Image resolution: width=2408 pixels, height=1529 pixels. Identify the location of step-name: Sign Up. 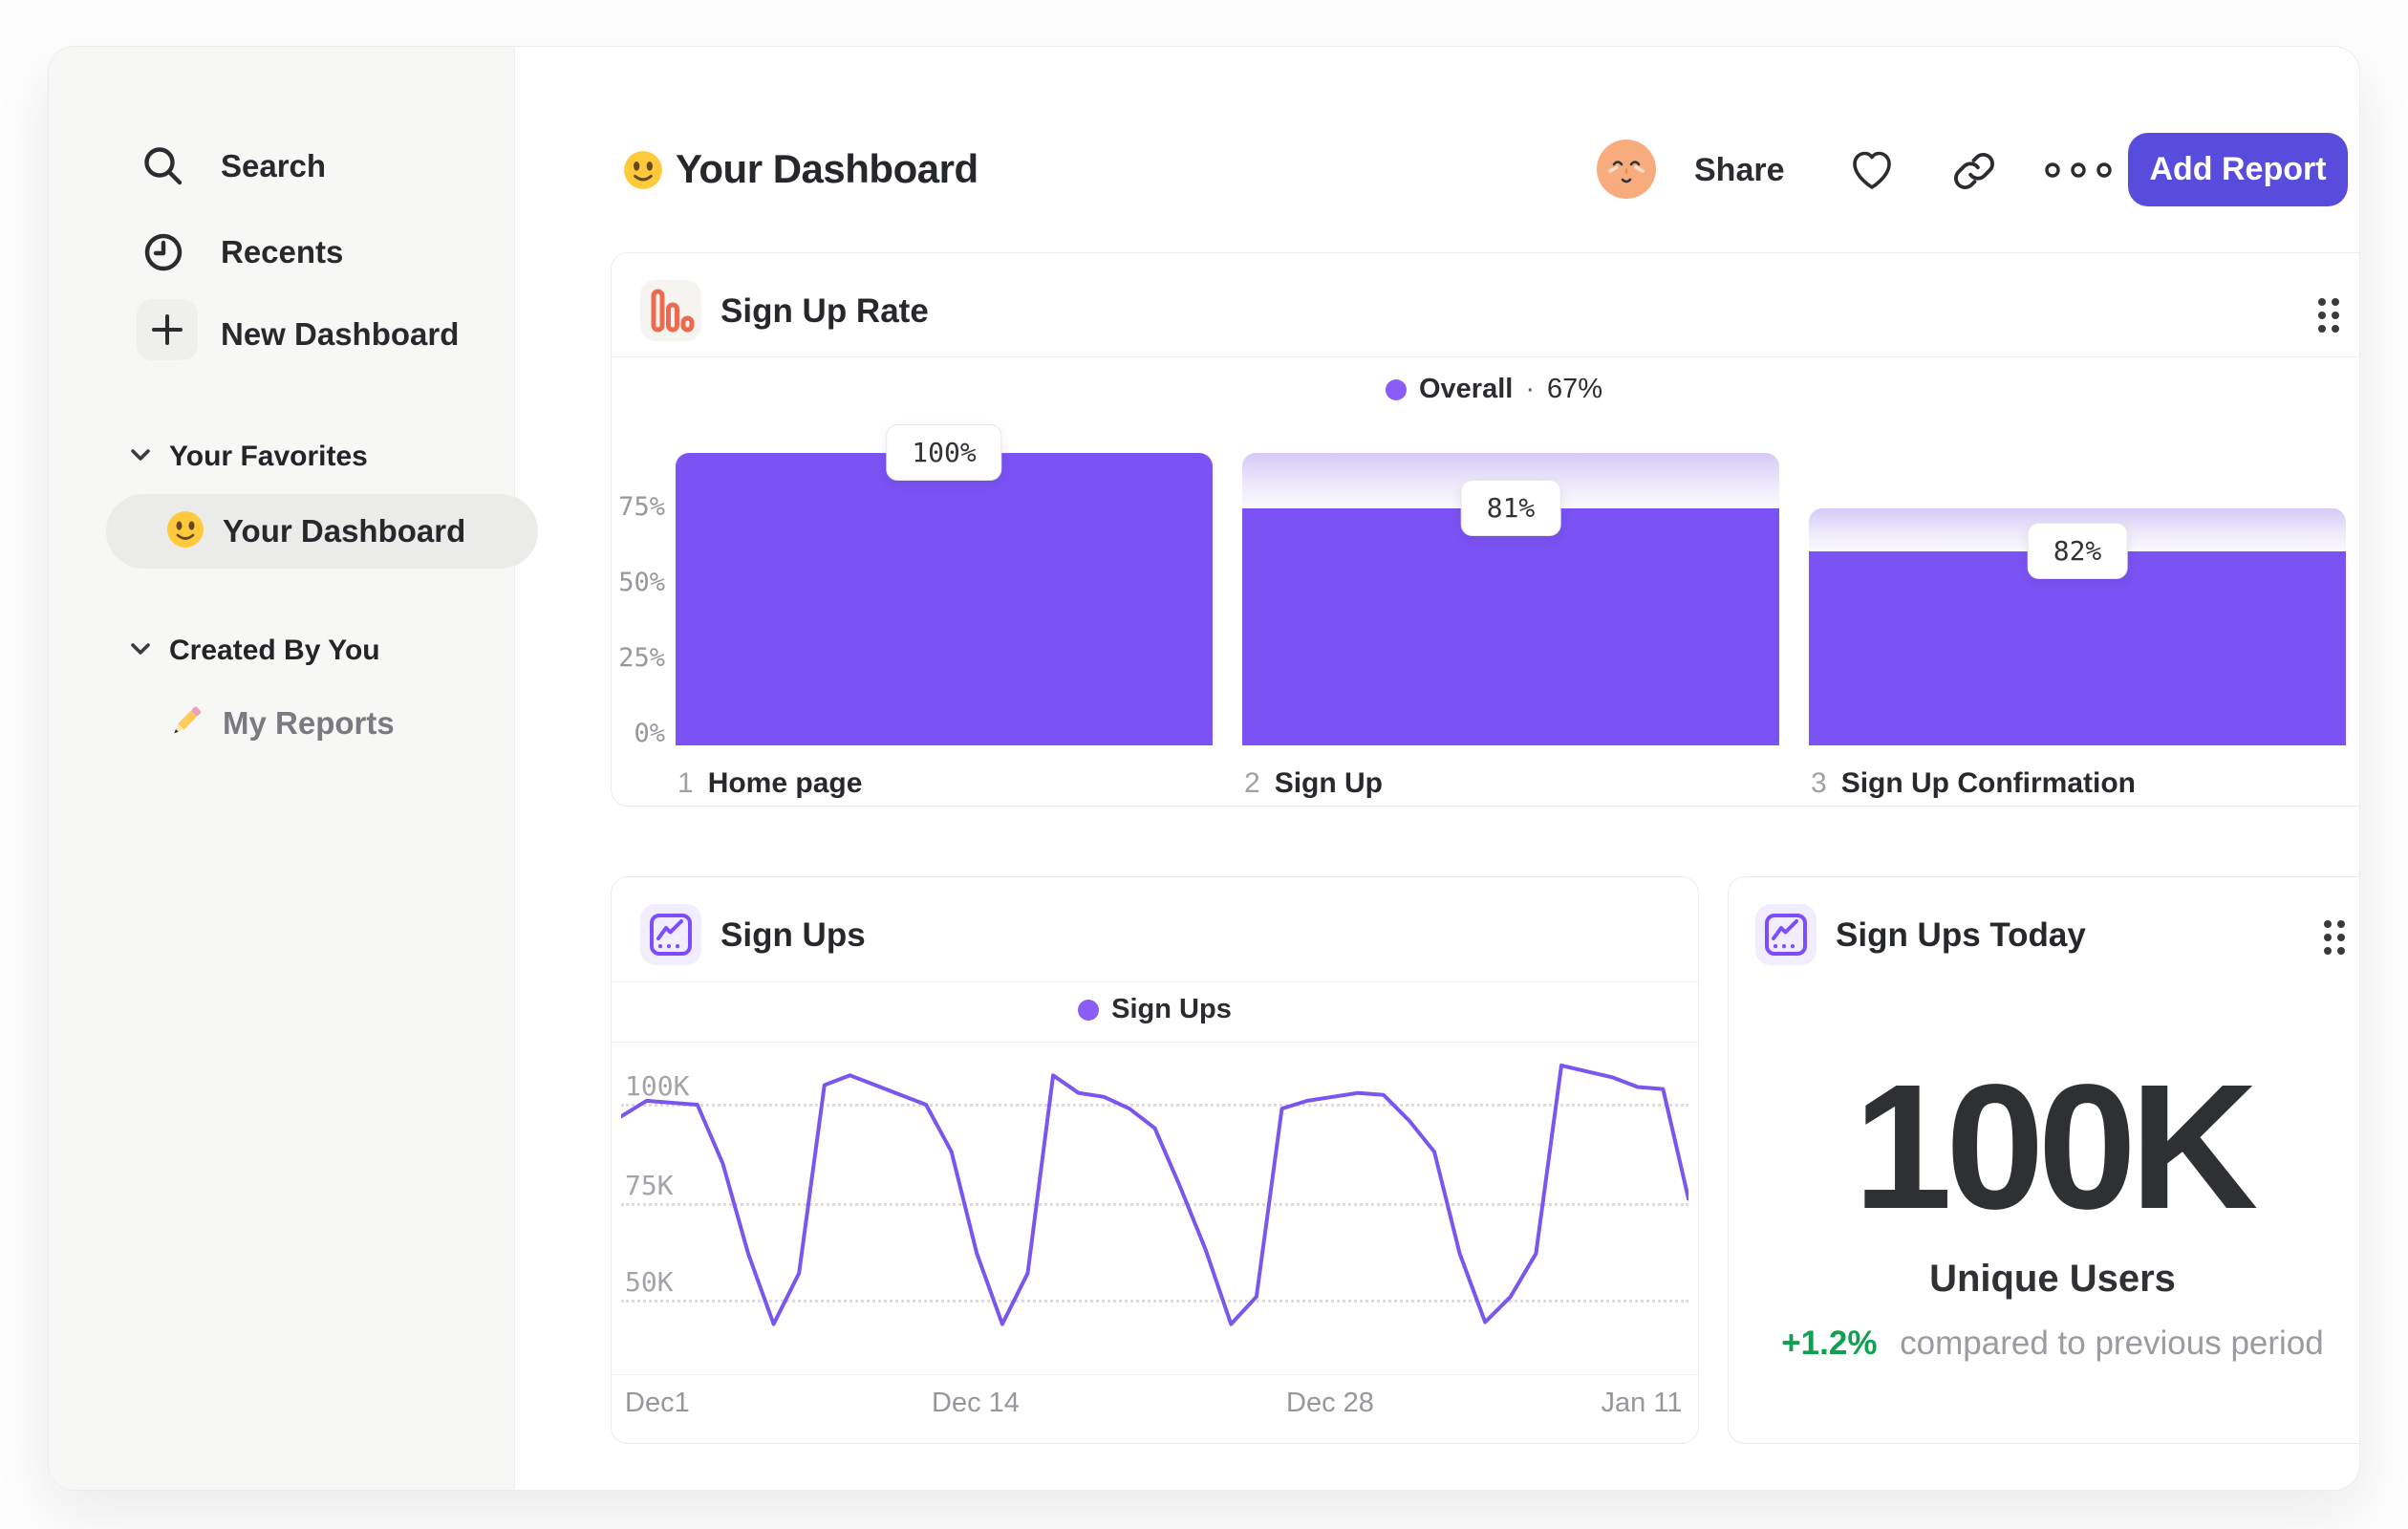
(1329, 783).